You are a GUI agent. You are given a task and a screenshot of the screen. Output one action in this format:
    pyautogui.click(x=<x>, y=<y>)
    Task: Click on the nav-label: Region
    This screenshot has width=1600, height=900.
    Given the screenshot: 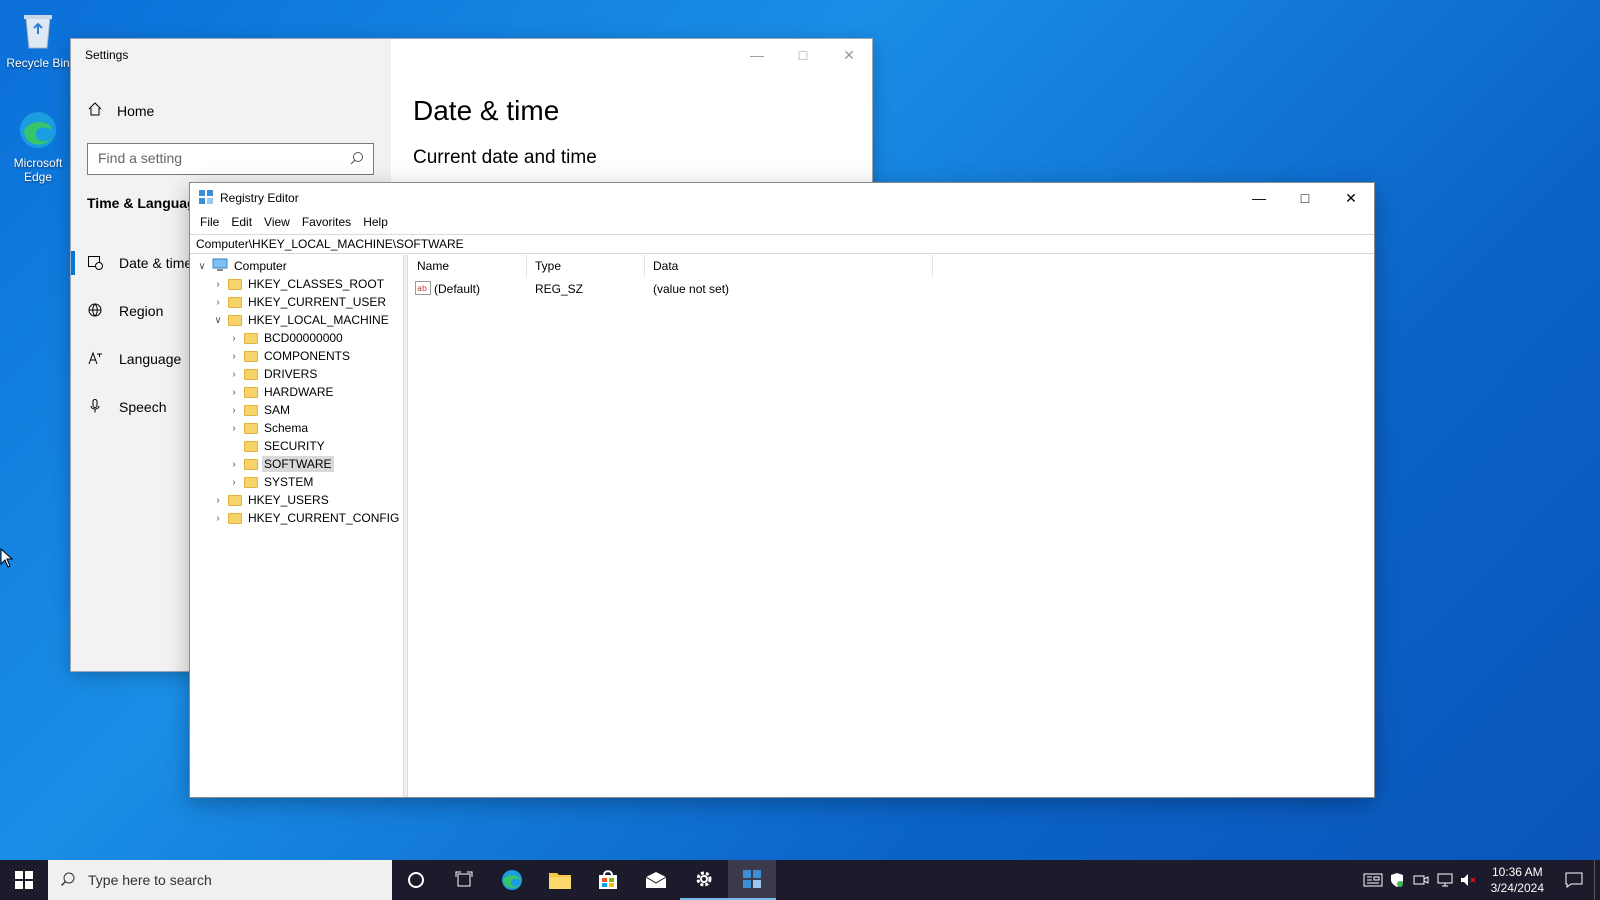 What is the action you would take?
    pyautogui.click(x=141, y=311)
    